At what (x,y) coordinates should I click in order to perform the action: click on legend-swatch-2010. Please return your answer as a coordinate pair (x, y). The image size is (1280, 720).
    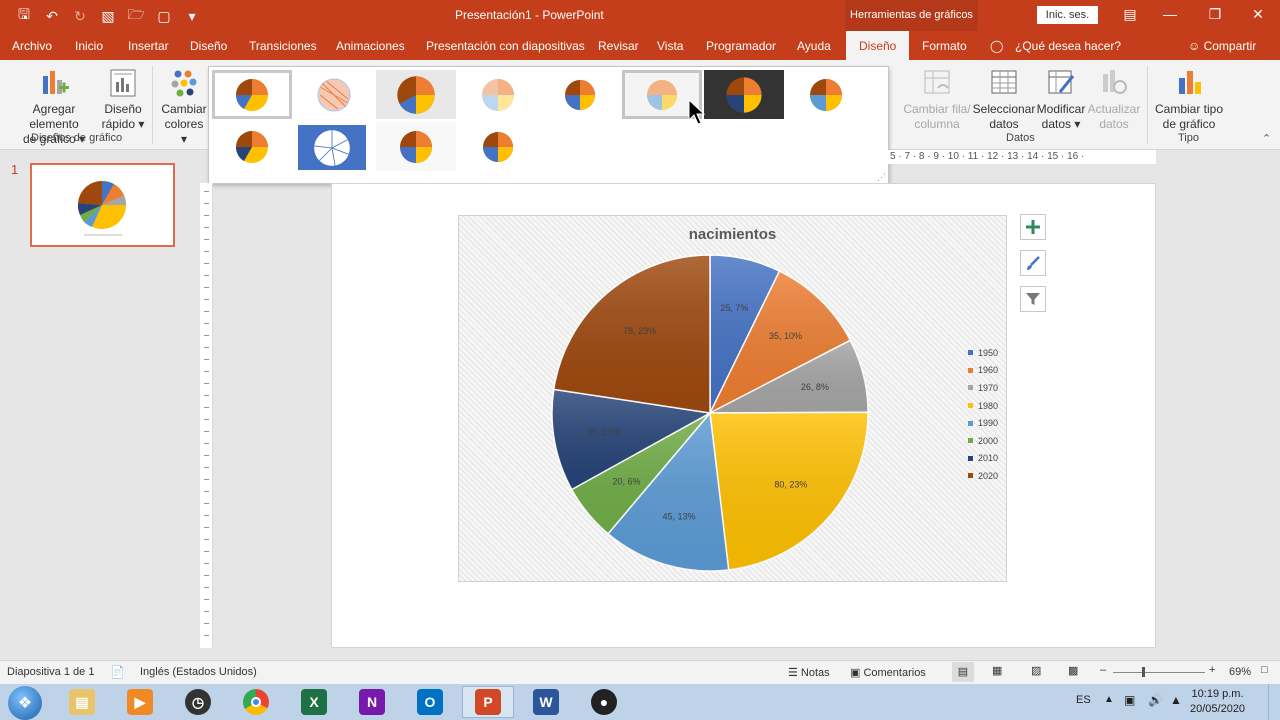
    Looking at the image, I should click on (970, 458).